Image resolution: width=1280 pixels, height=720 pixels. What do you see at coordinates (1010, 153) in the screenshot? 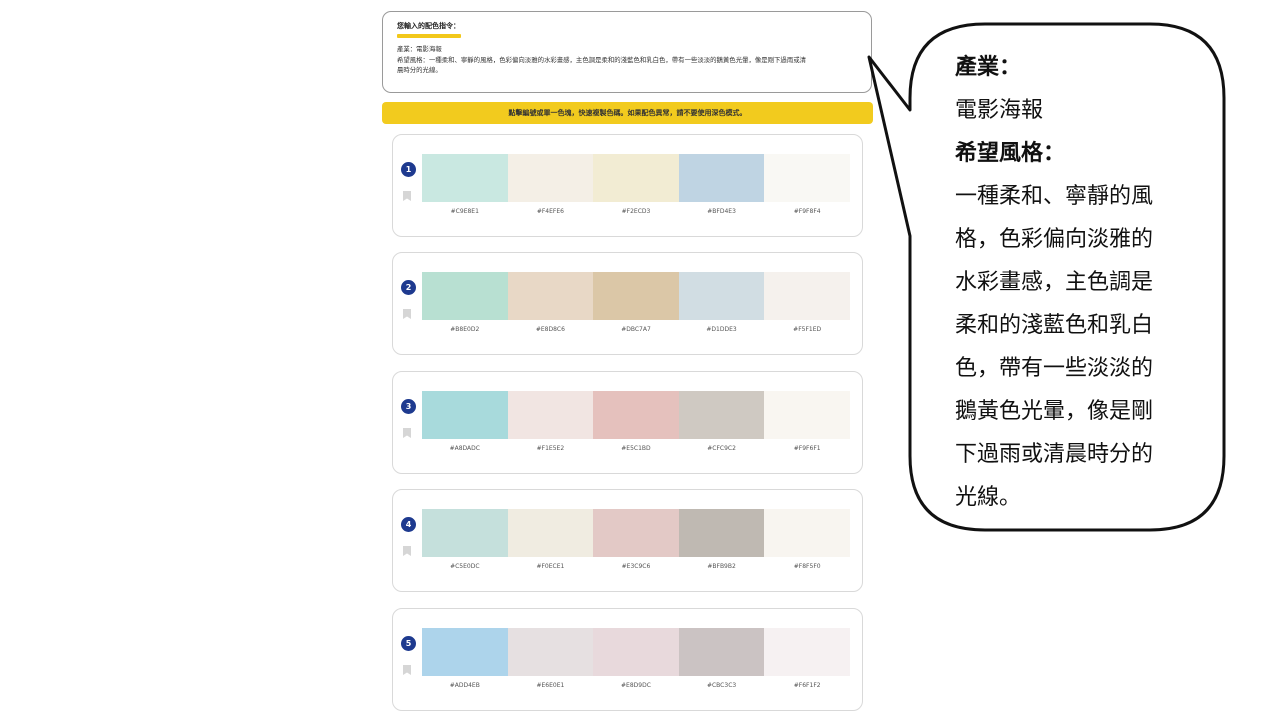
I see `callout-style-label: 希望風格：` at bounding box center [1010, 153].